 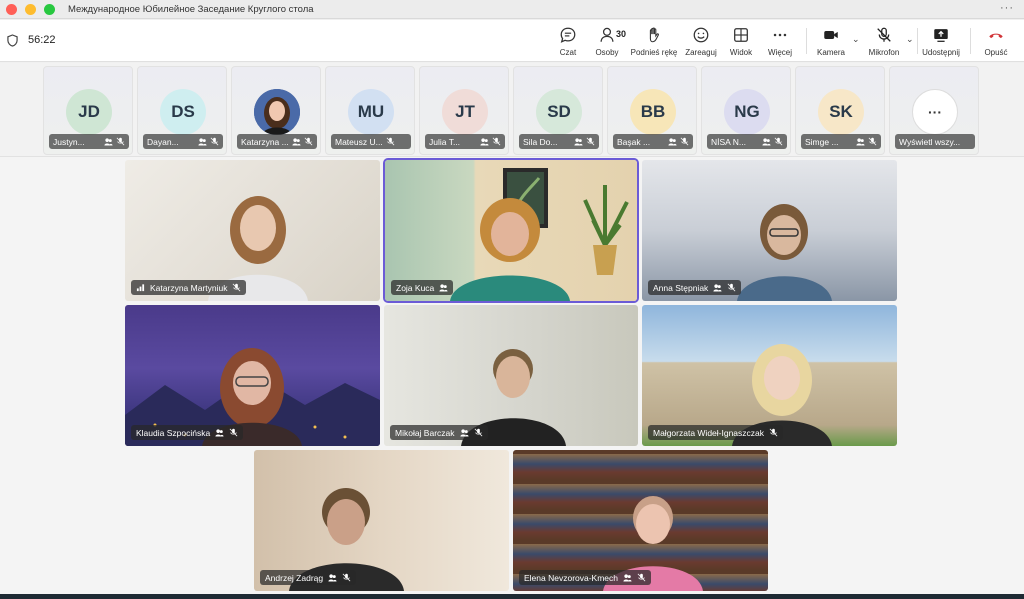 What do you see at coordinates (996, 52) in the screenshot?
I see `leave-label: Opuść` at bounding box center [996, 52].